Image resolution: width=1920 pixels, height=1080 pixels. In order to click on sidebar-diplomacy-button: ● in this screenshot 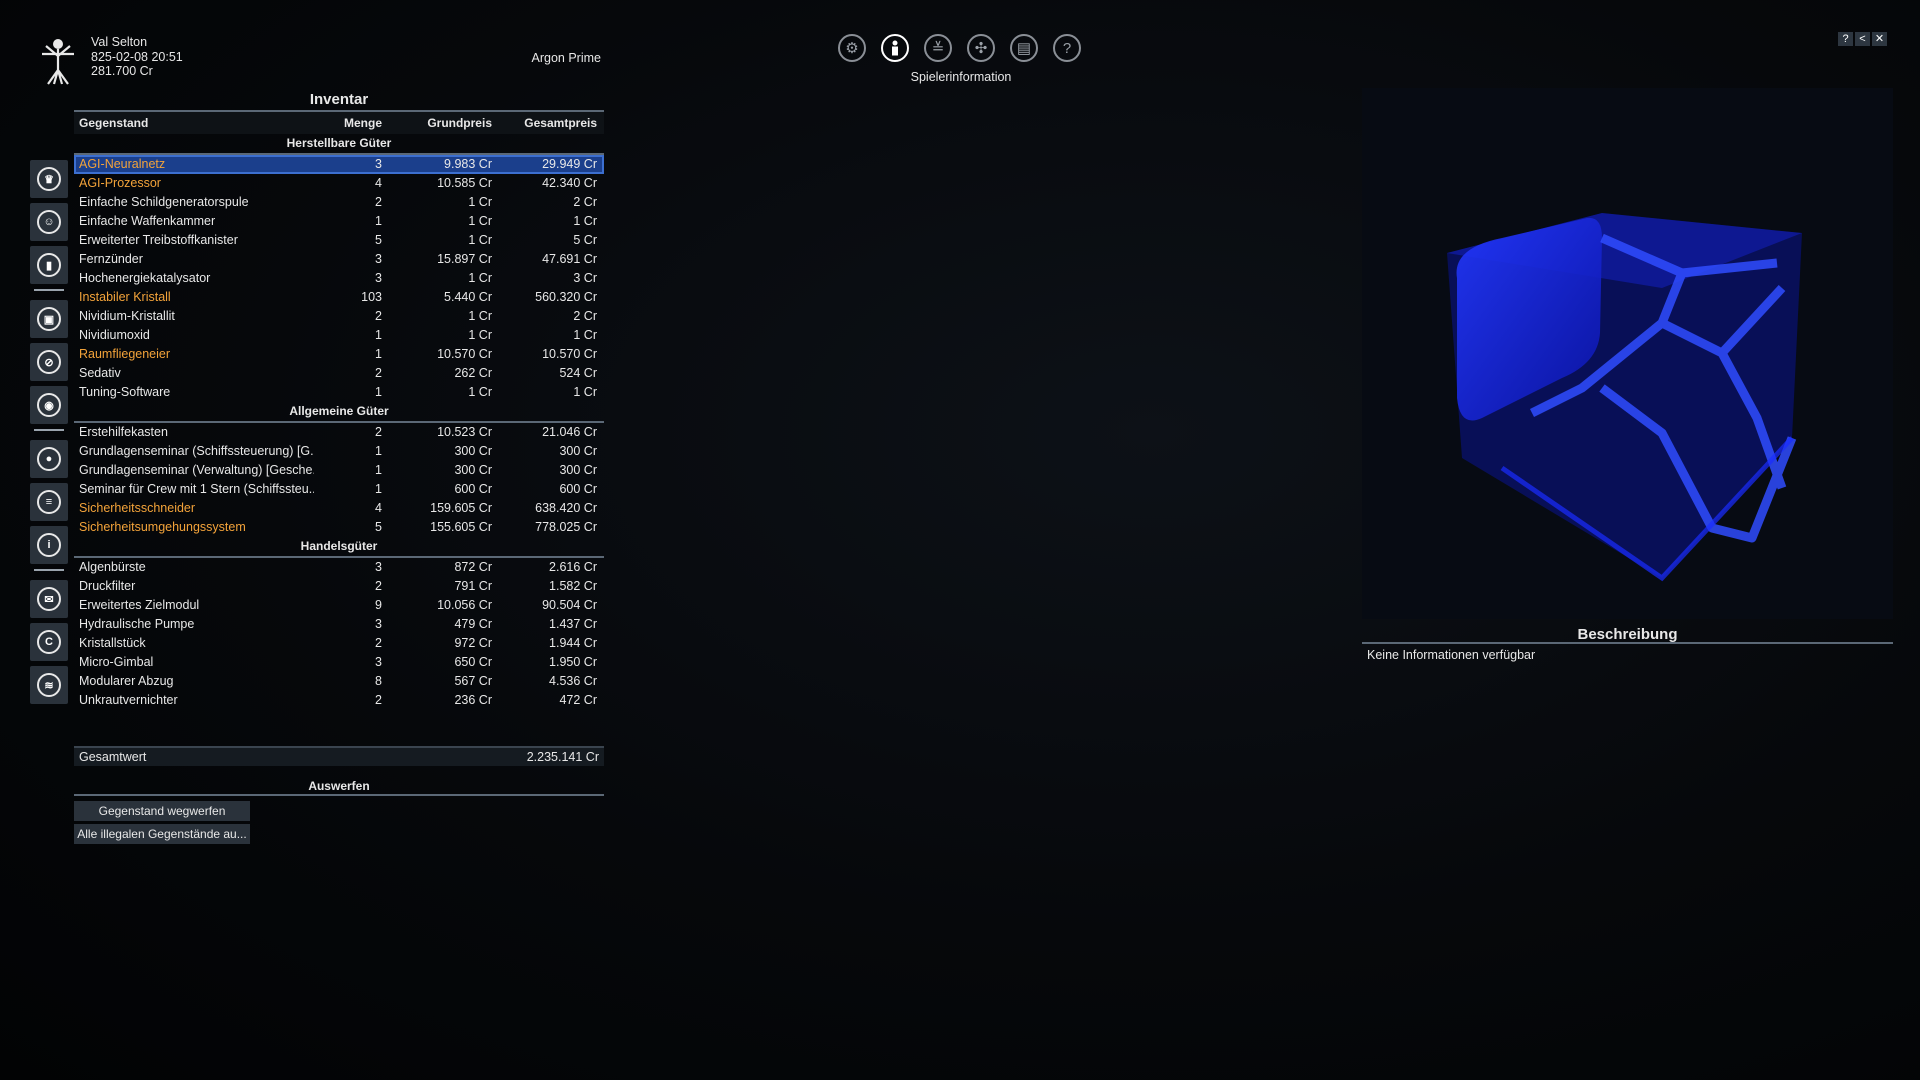, I will do `click(49, 459)`.